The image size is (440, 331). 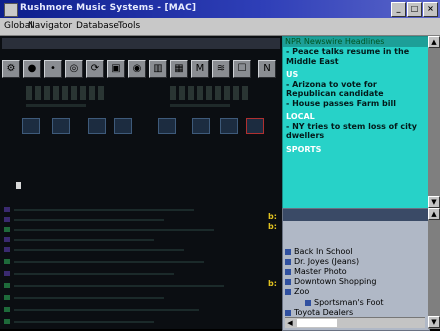 I want to click on disc-icon: ◉, so click(x=137, y=69).